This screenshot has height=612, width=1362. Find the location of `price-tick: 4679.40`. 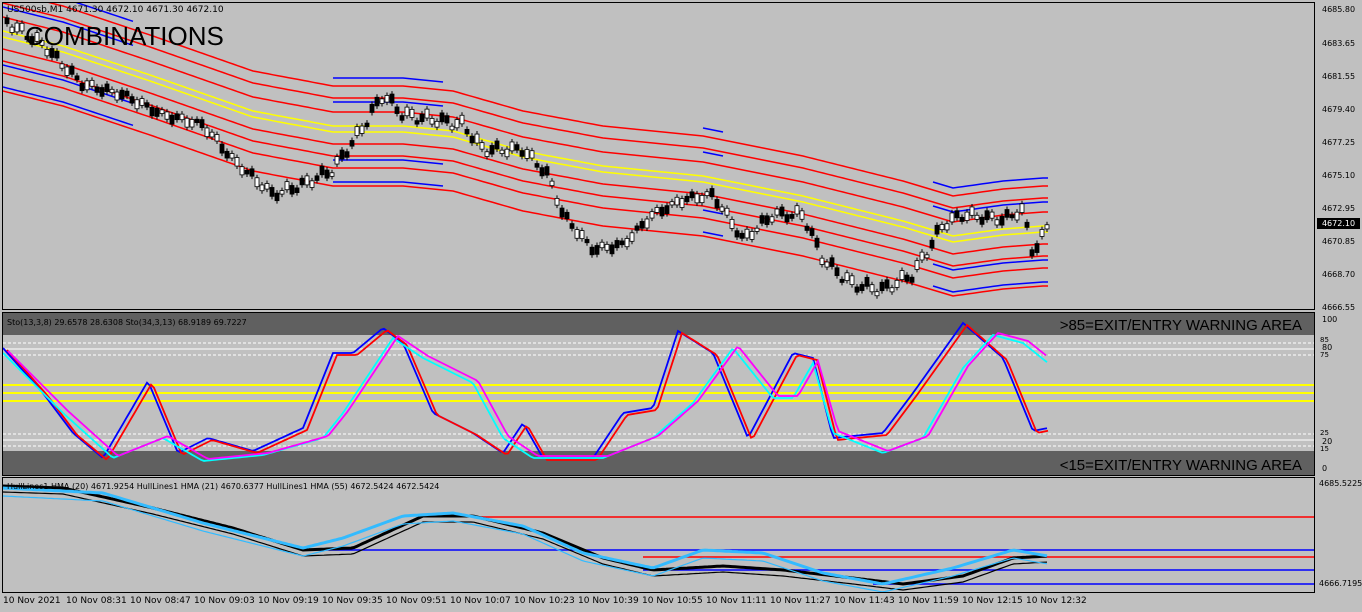

price-tick: 4679.40 is located at coordinates (1339, 109).